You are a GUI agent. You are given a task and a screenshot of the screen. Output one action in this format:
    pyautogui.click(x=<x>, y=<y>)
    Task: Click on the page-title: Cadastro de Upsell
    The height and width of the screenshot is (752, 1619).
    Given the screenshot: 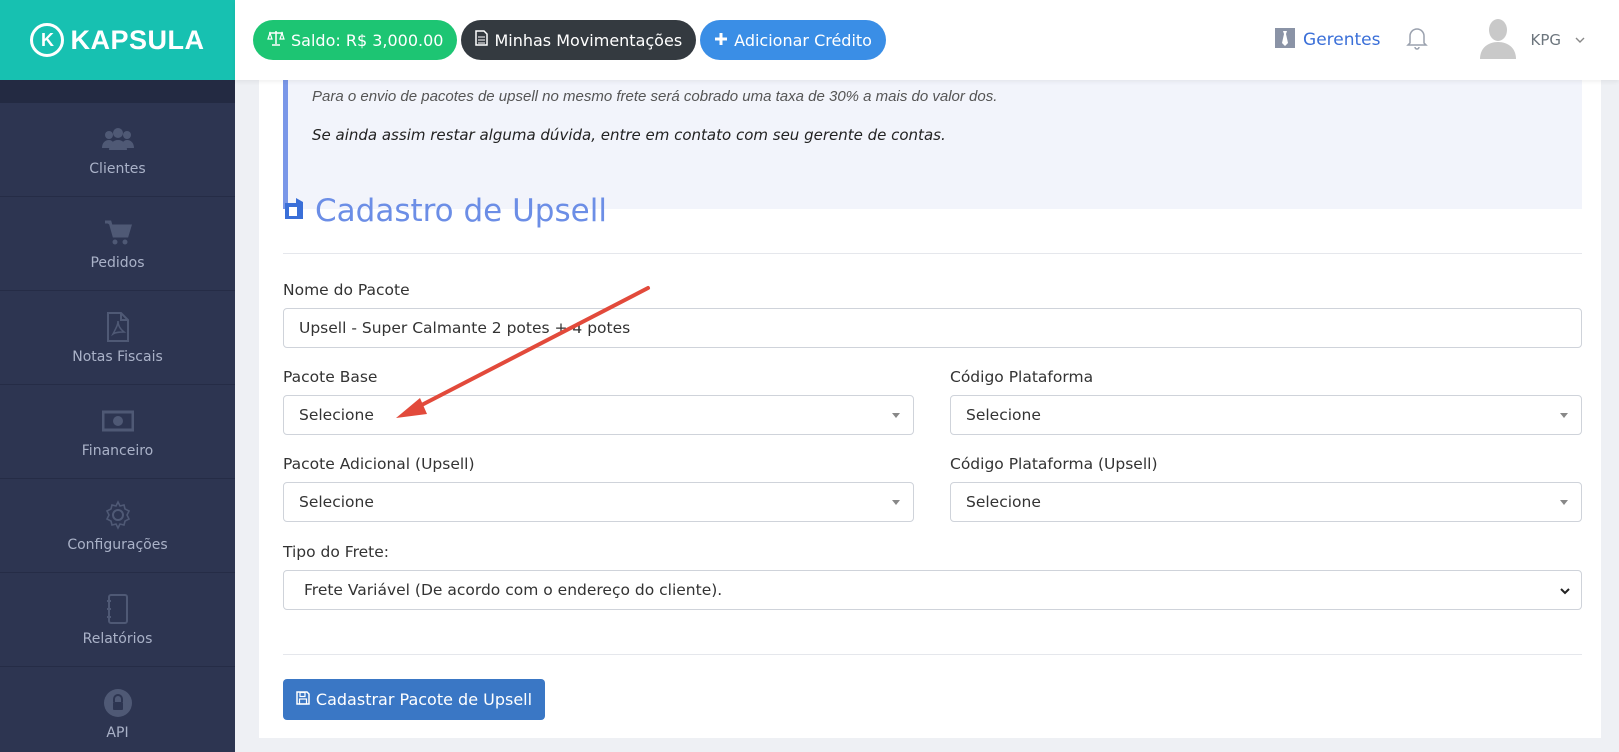 What is the action you would take?
    pyautogui.click(x=461, y=211)
    